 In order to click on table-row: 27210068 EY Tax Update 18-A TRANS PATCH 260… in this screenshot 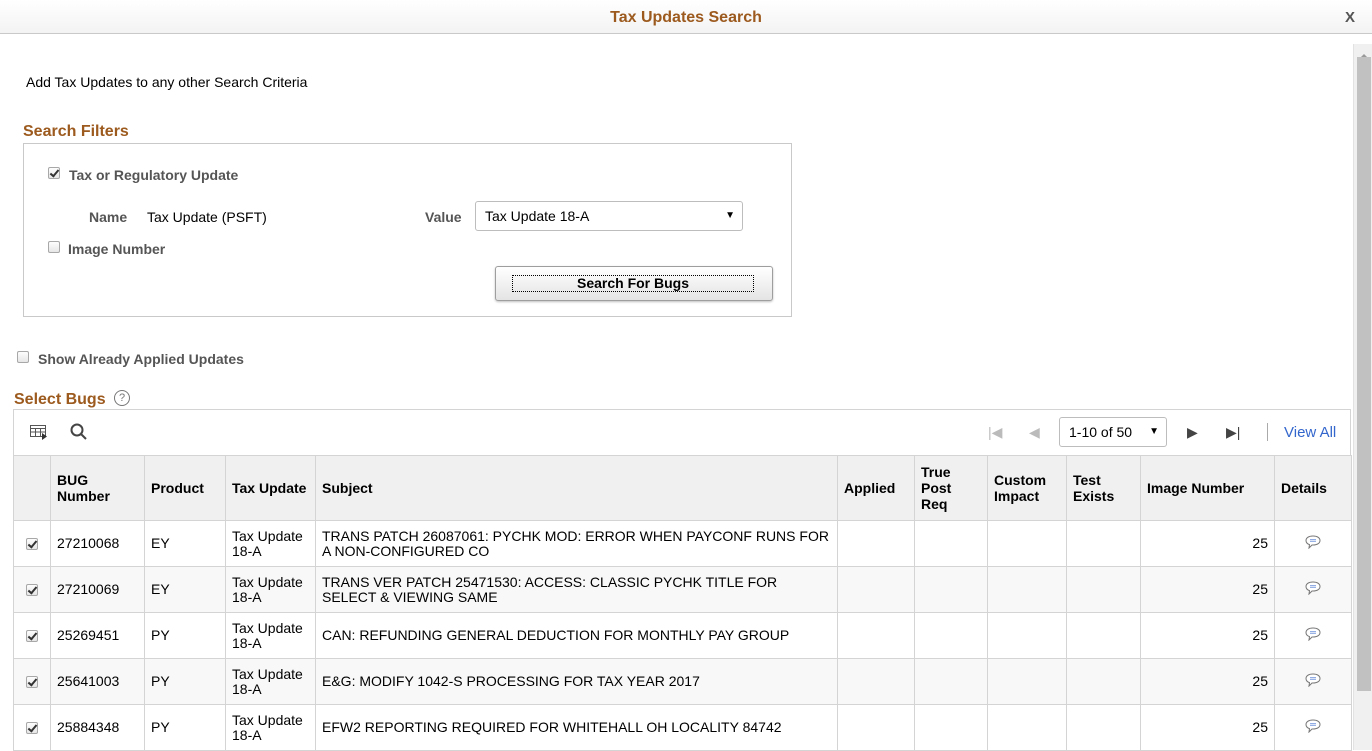, I will do `click(682, 543)`.